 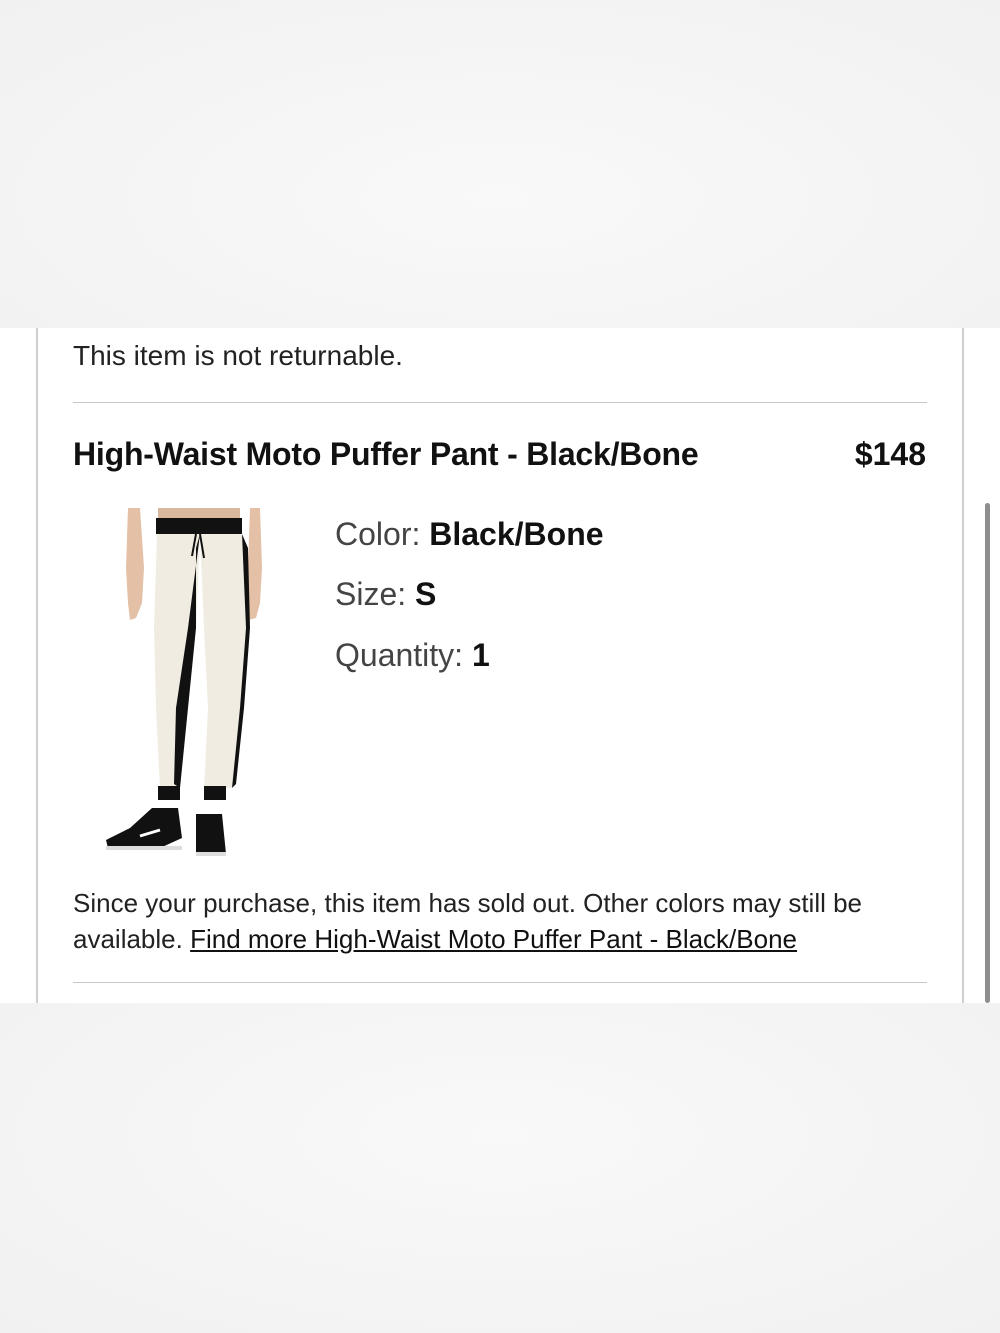 What do you see at coordinates (169, 793) in the screenshot?
I see `pant-left-cuff` at bounding box center [169, 793].